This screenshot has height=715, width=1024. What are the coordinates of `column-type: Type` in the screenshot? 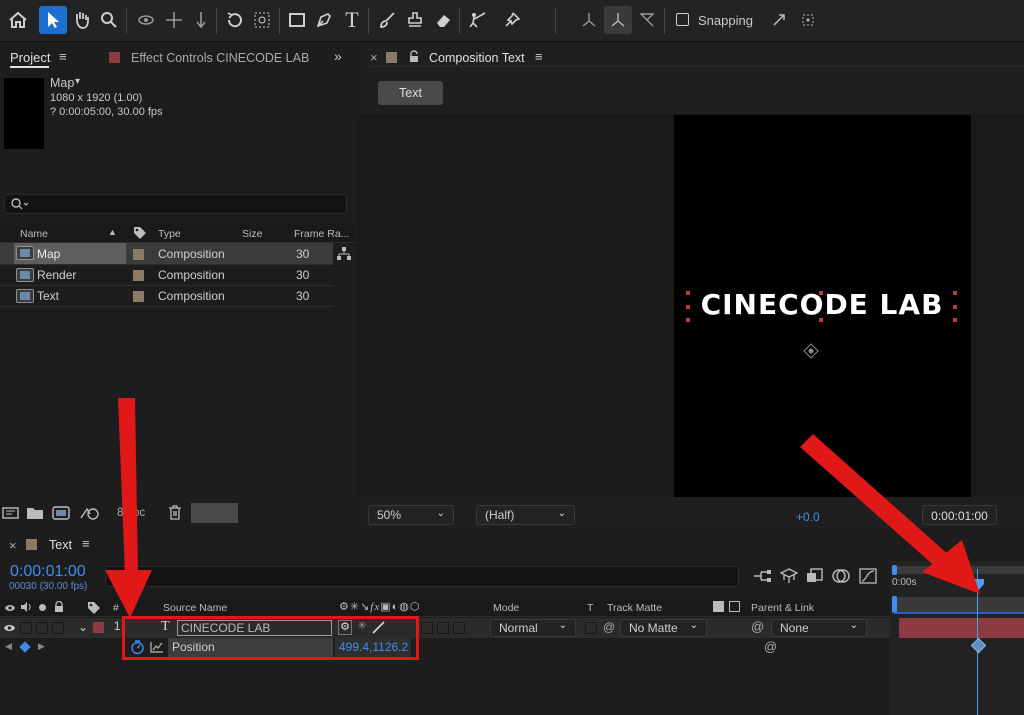 It's located at (169, 234).